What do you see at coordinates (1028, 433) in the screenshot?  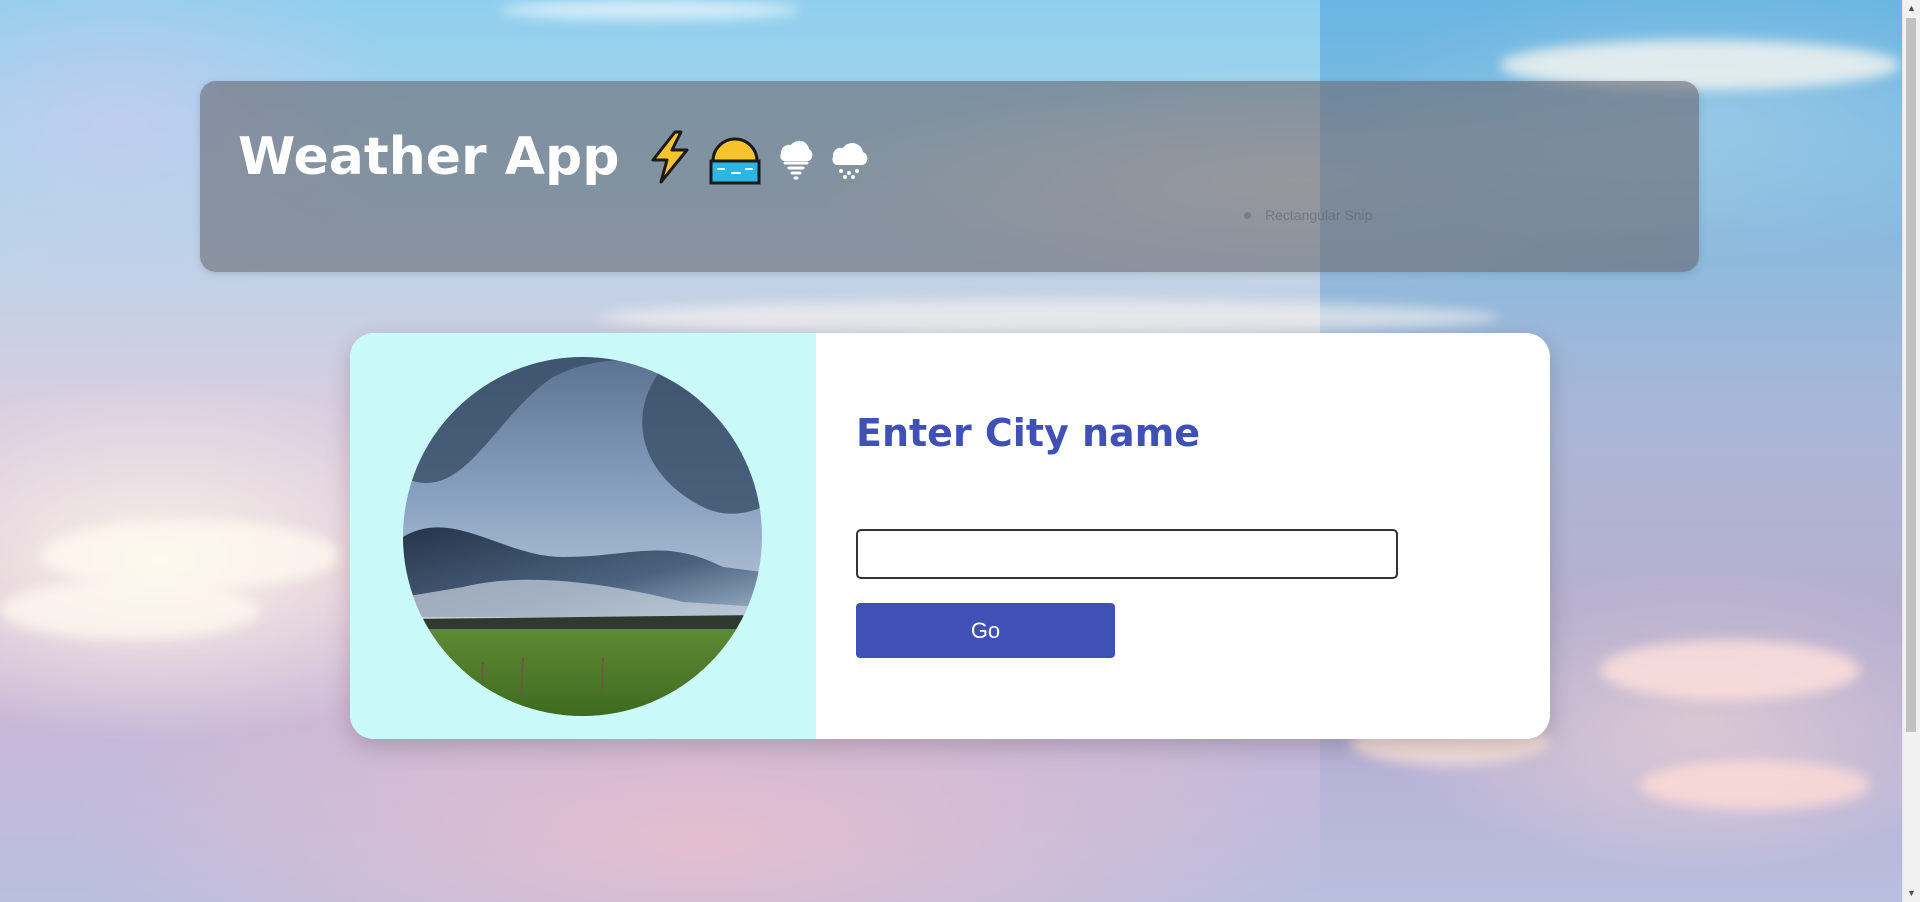 I see `city-prompt-heading: Enter City name` at bounding box center [1028, 433].